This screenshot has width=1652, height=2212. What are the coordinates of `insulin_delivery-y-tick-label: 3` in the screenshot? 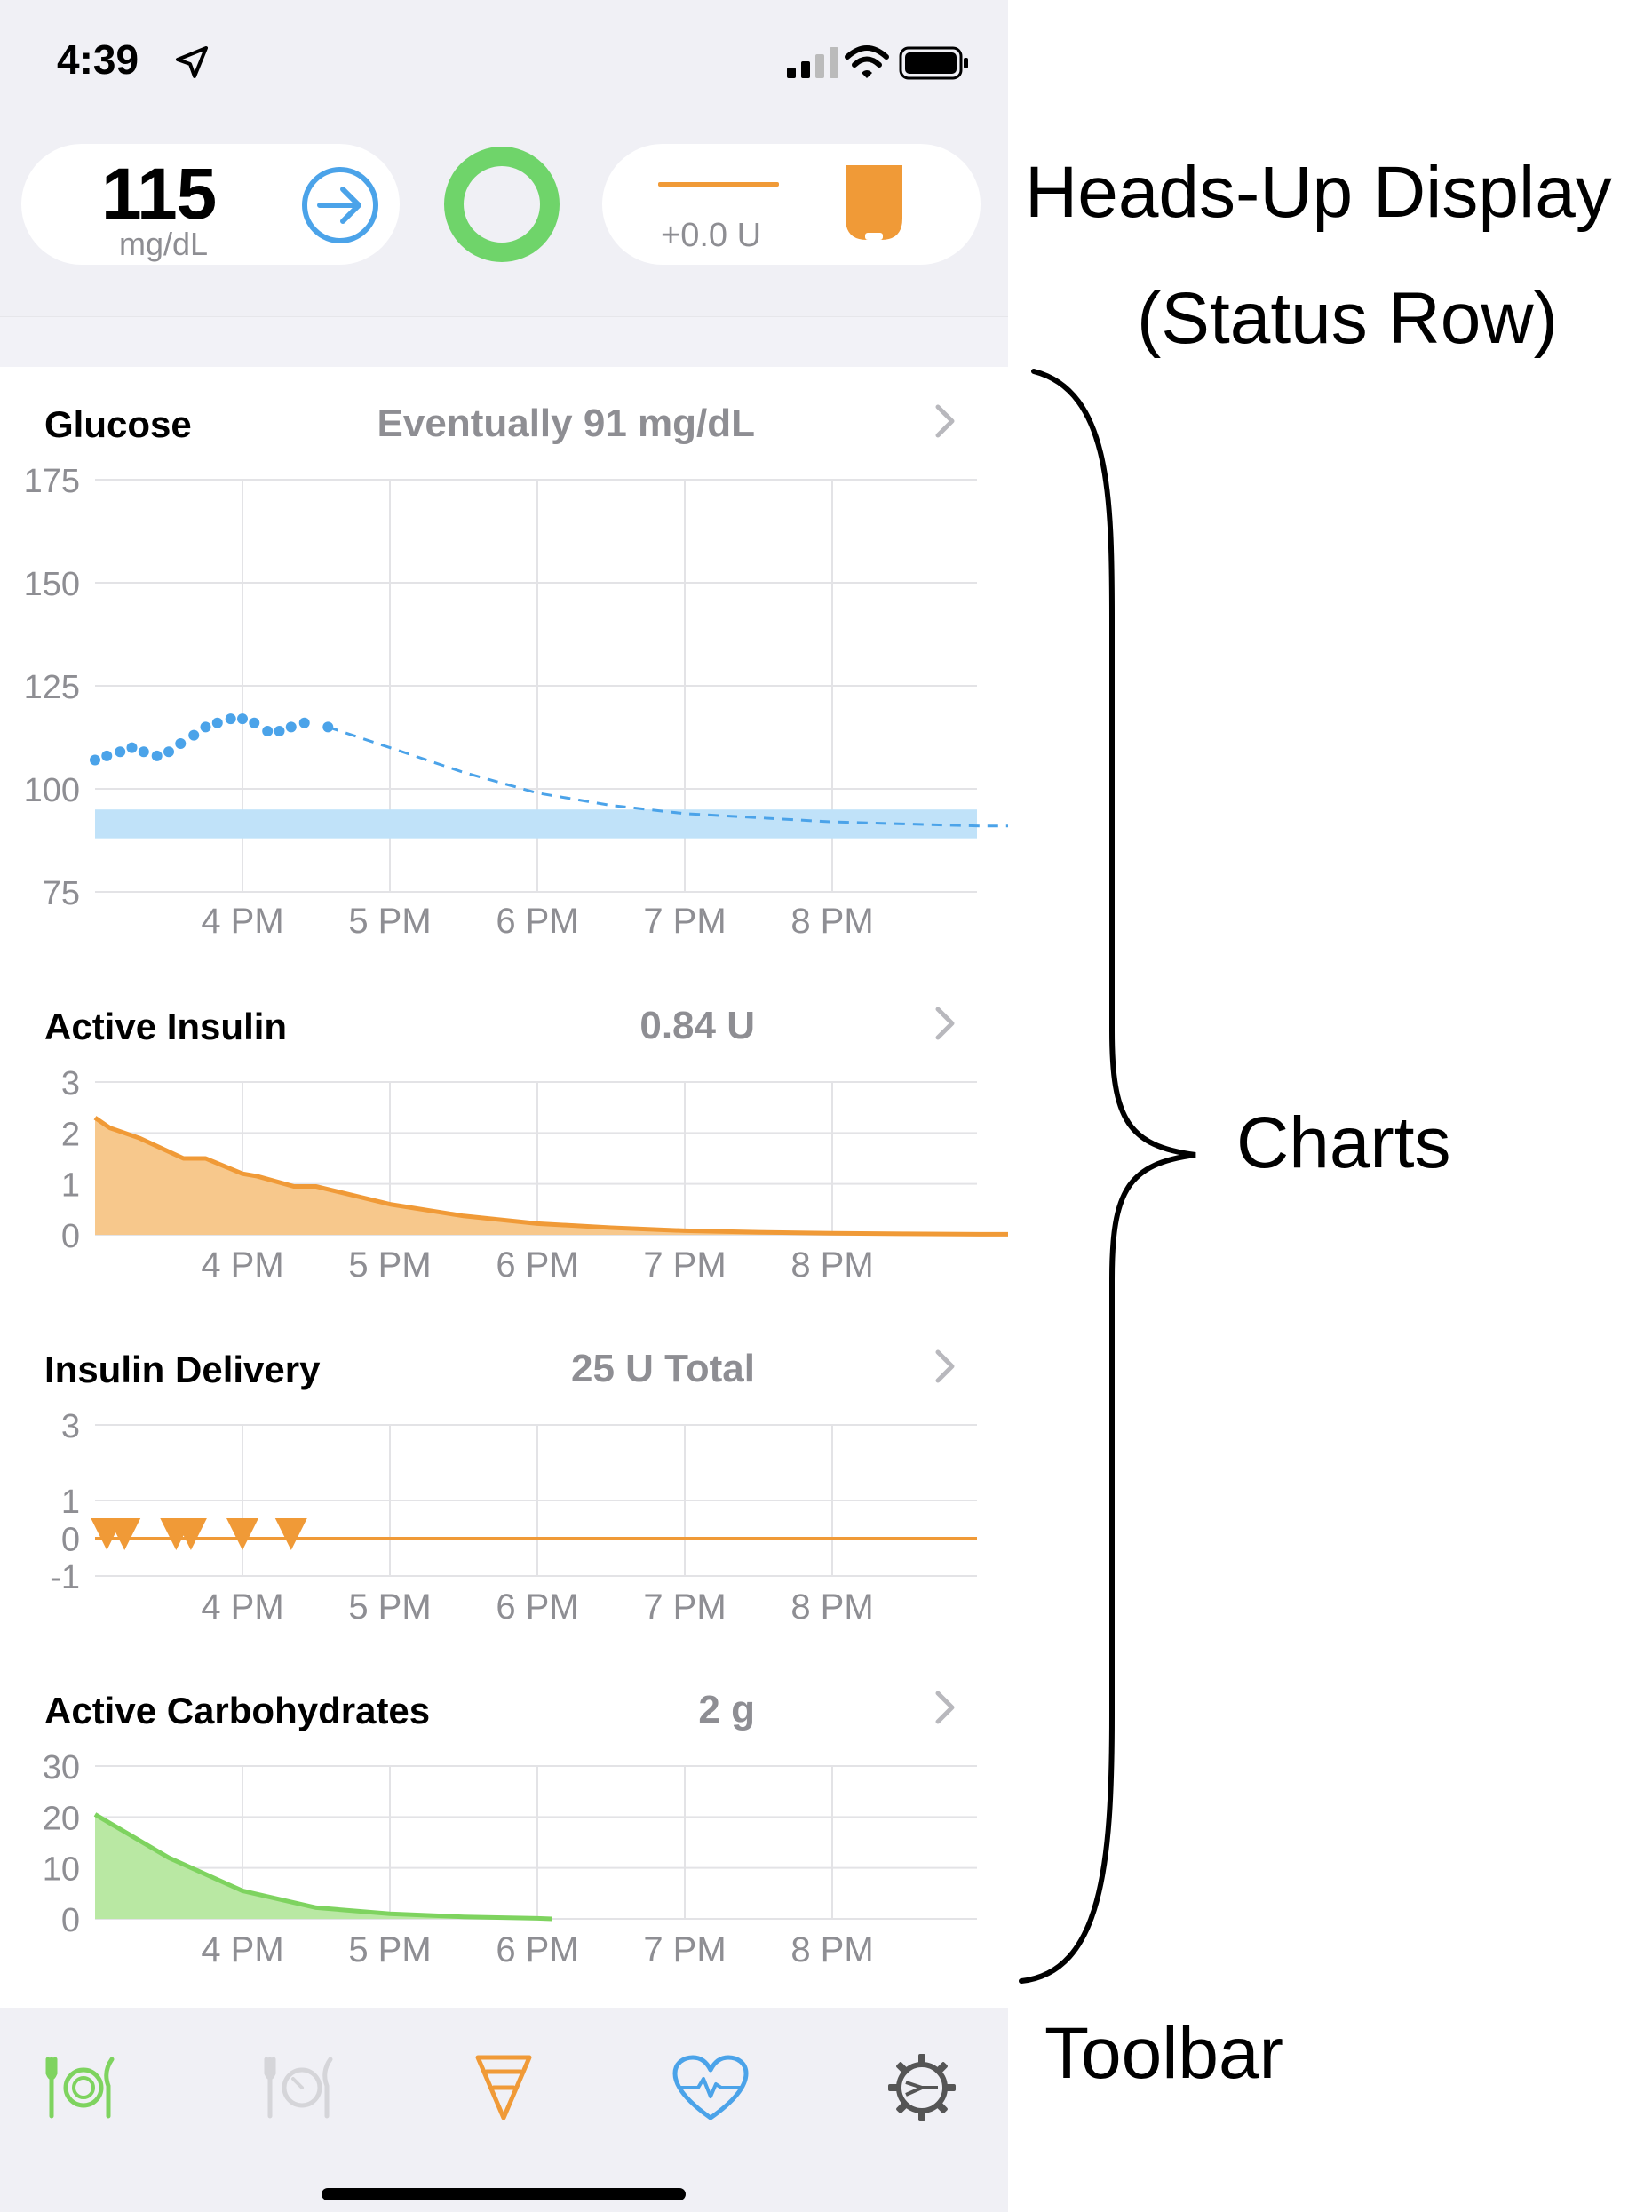 It's located at (70, 1427).